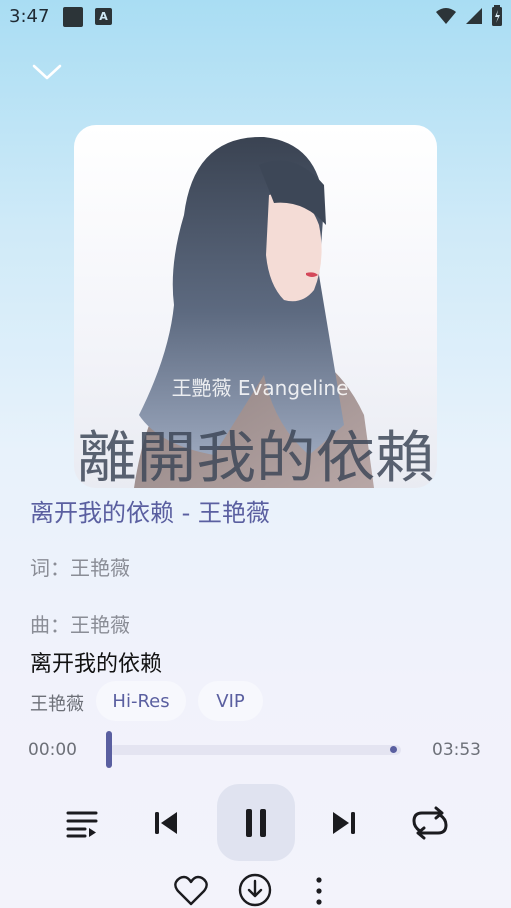 This screenshot has height=908, width=511. I want to click on pause-icon, so click(256, 822).